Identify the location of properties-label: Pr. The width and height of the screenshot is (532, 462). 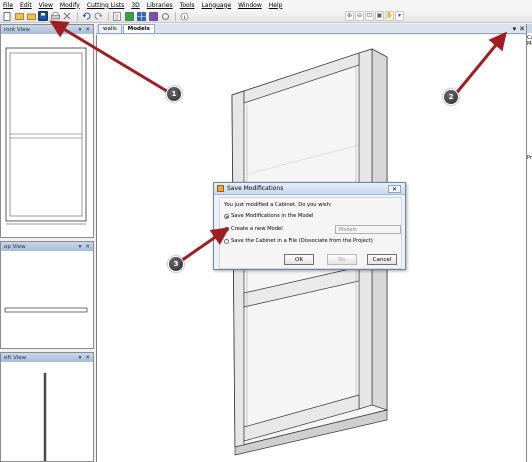
(529, 158).